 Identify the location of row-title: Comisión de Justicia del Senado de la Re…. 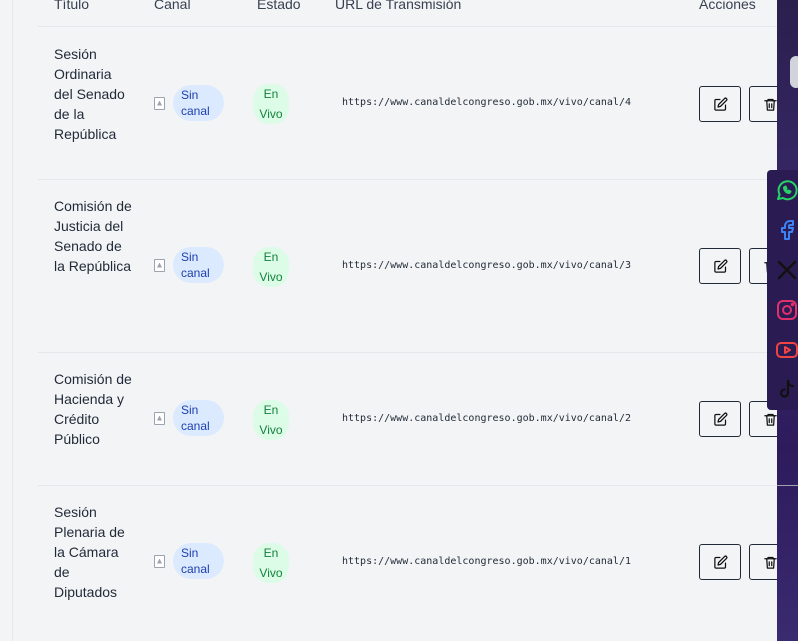
(93, 236).